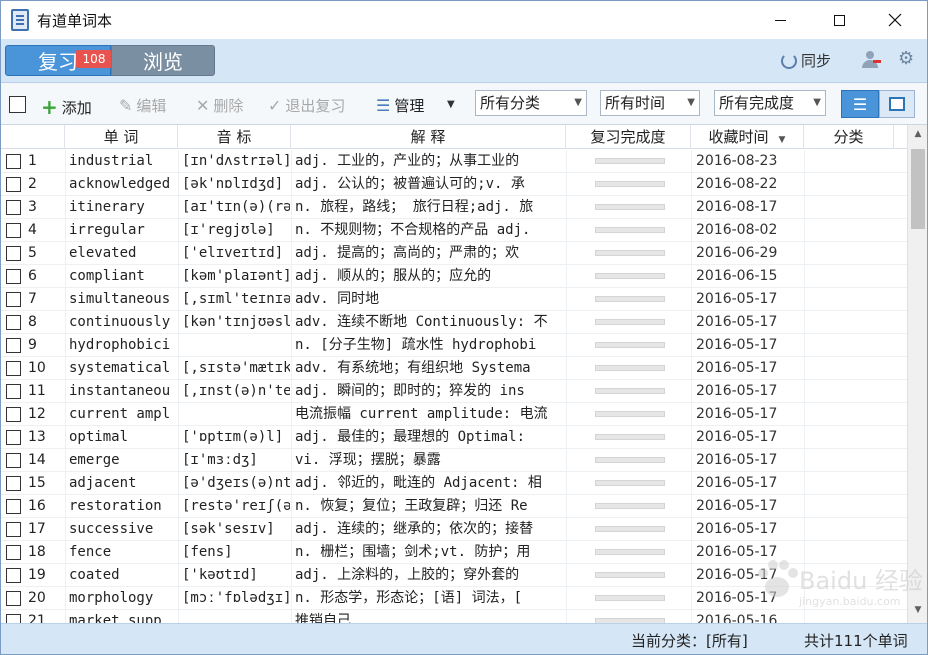 Image resolution: width=928 pixels, height=655 pixels. I want to click on maximize-button, so click(839, 20).